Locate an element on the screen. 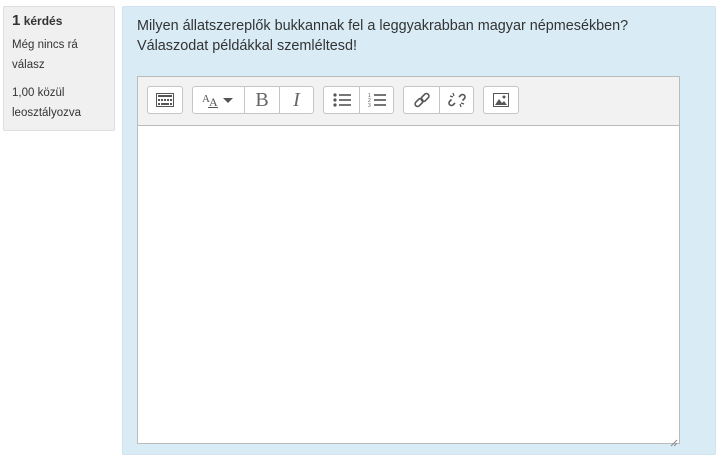 This screenshot has height=463, width=724. toolbar-toggle-button is located at coordinates (165, 100).